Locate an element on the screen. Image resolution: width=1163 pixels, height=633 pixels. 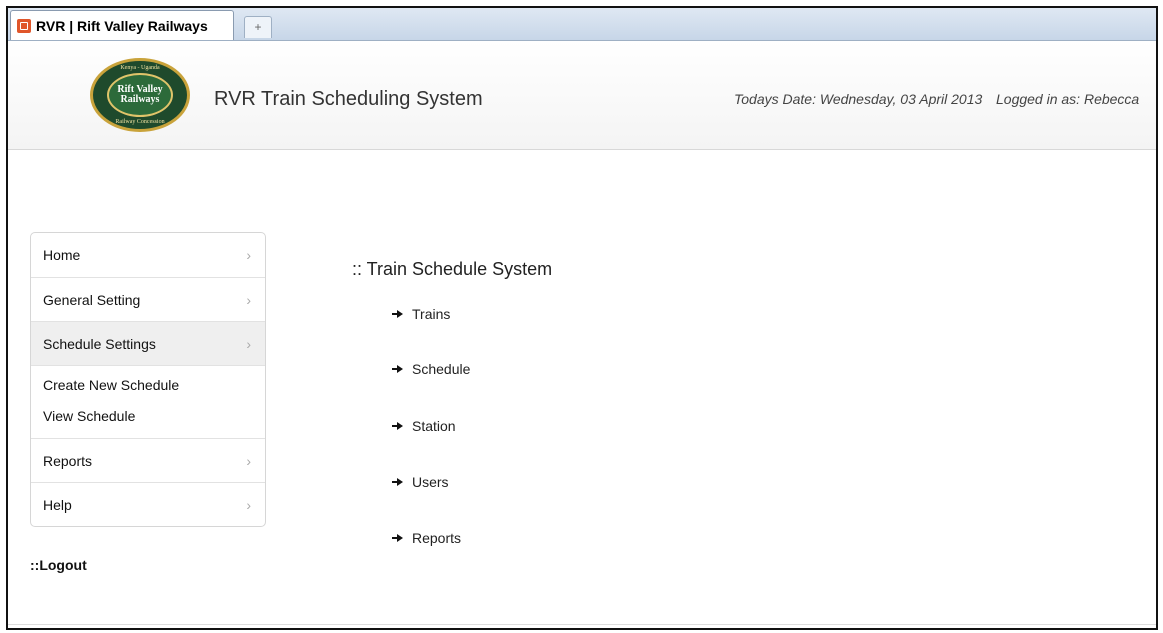
sidebar-item-label: General Setting is located at coordinates (92, 300).